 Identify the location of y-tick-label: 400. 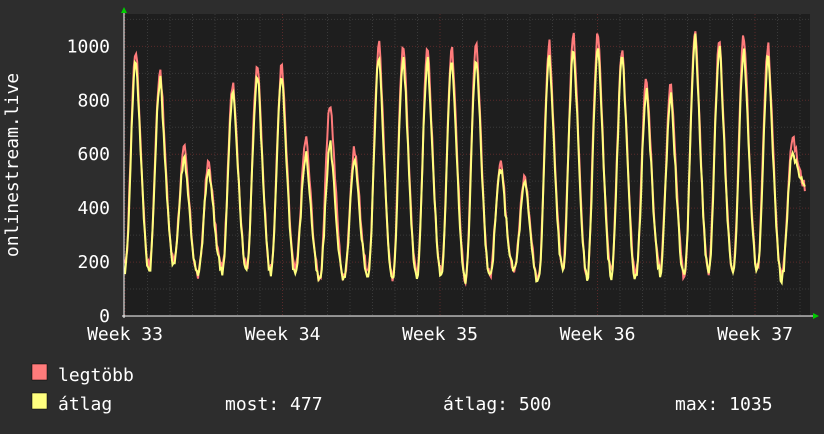
(93, 208).